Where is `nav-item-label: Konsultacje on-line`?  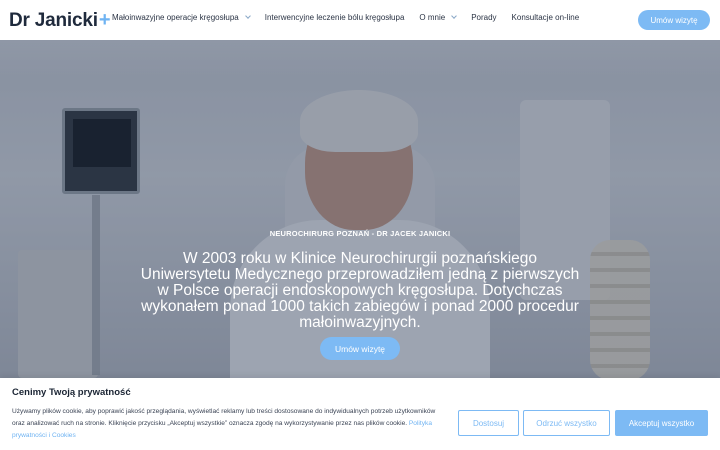
nav-item-label: Konsultacje on-line is located at coordinates (545, 17).